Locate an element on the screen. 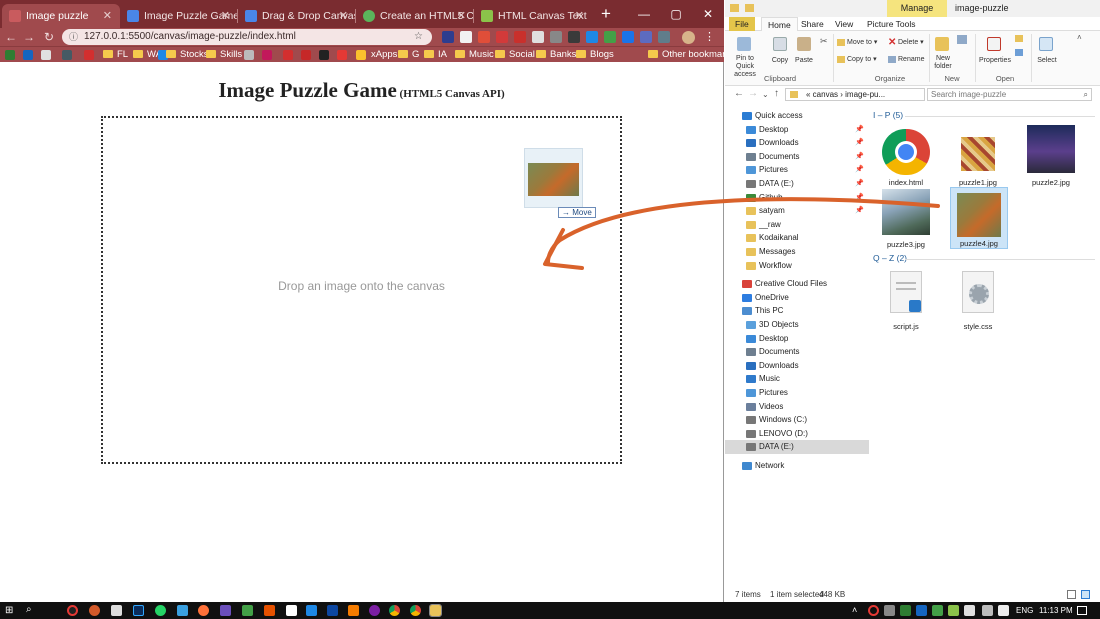  tab-canvas-text: HTML Canvas Text ✕ is located at coordinates (533, 16).